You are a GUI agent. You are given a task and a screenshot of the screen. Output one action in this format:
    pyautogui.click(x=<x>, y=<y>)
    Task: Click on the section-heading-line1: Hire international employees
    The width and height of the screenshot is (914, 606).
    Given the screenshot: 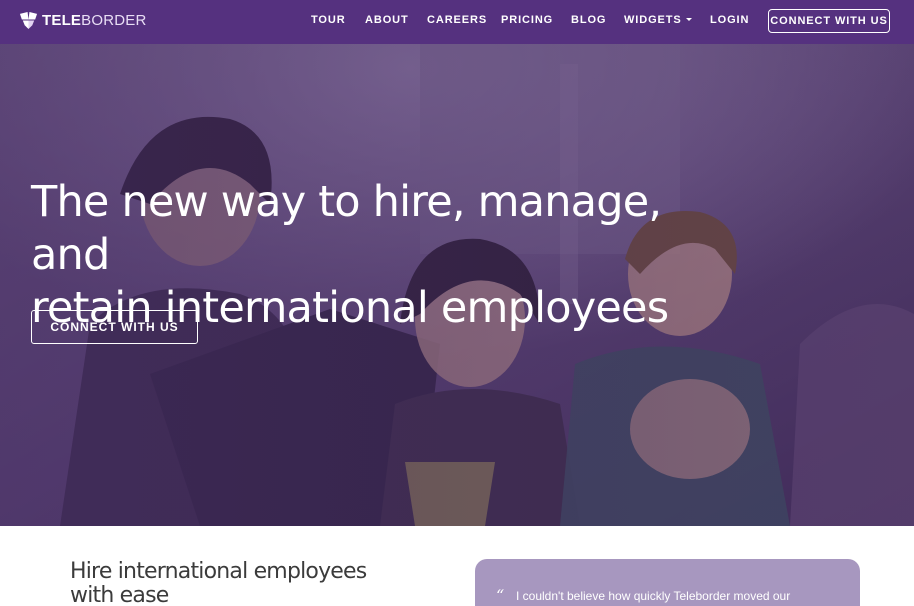 What is the action you would take?
    pyautogui.click(x=218, y=571)
    